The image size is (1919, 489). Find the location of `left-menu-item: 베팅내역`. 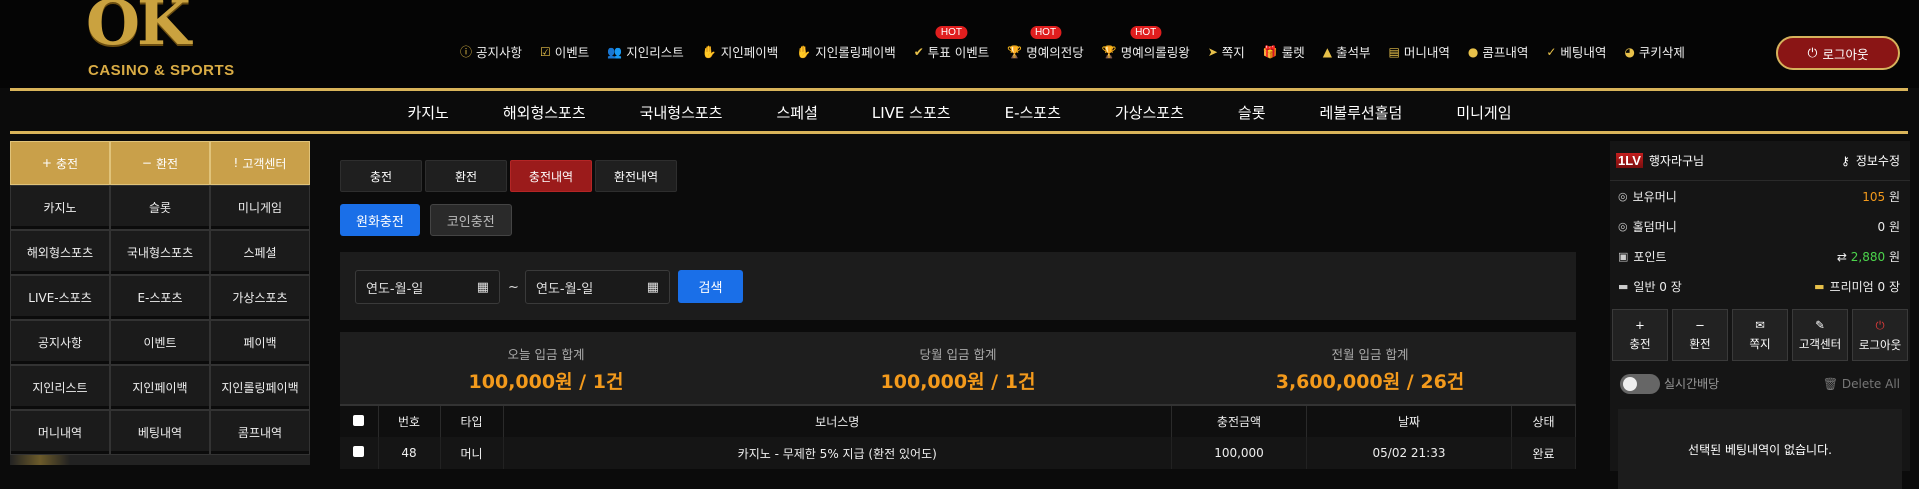

left-menu-item: 베팅내역 is located at coordinates (160, 432).